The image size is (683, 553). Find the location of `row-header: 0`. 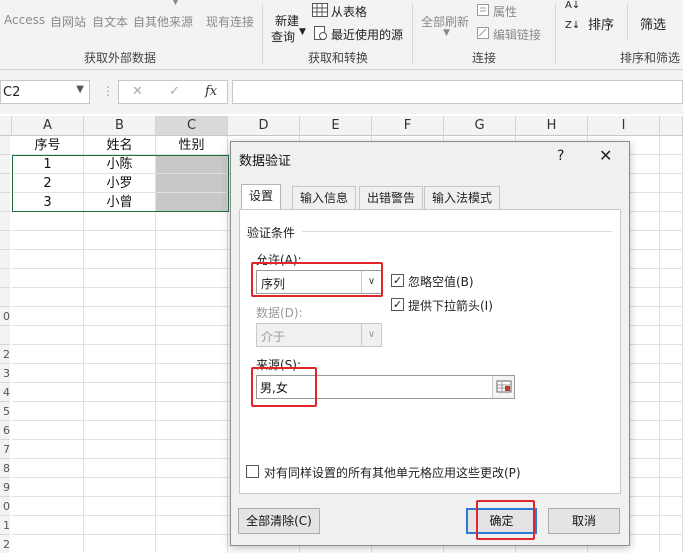

row-header: 0 is located at coordinates (5, 506).